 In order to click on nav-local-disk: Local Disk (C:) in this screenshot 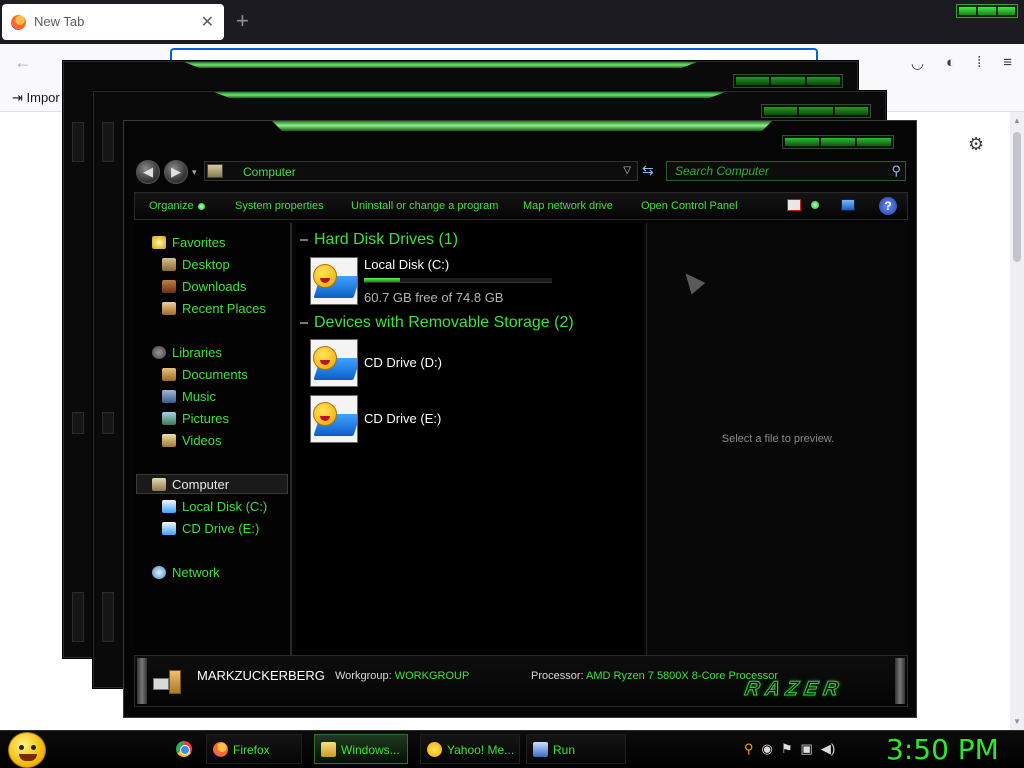, I will do `click(214, 506)`.